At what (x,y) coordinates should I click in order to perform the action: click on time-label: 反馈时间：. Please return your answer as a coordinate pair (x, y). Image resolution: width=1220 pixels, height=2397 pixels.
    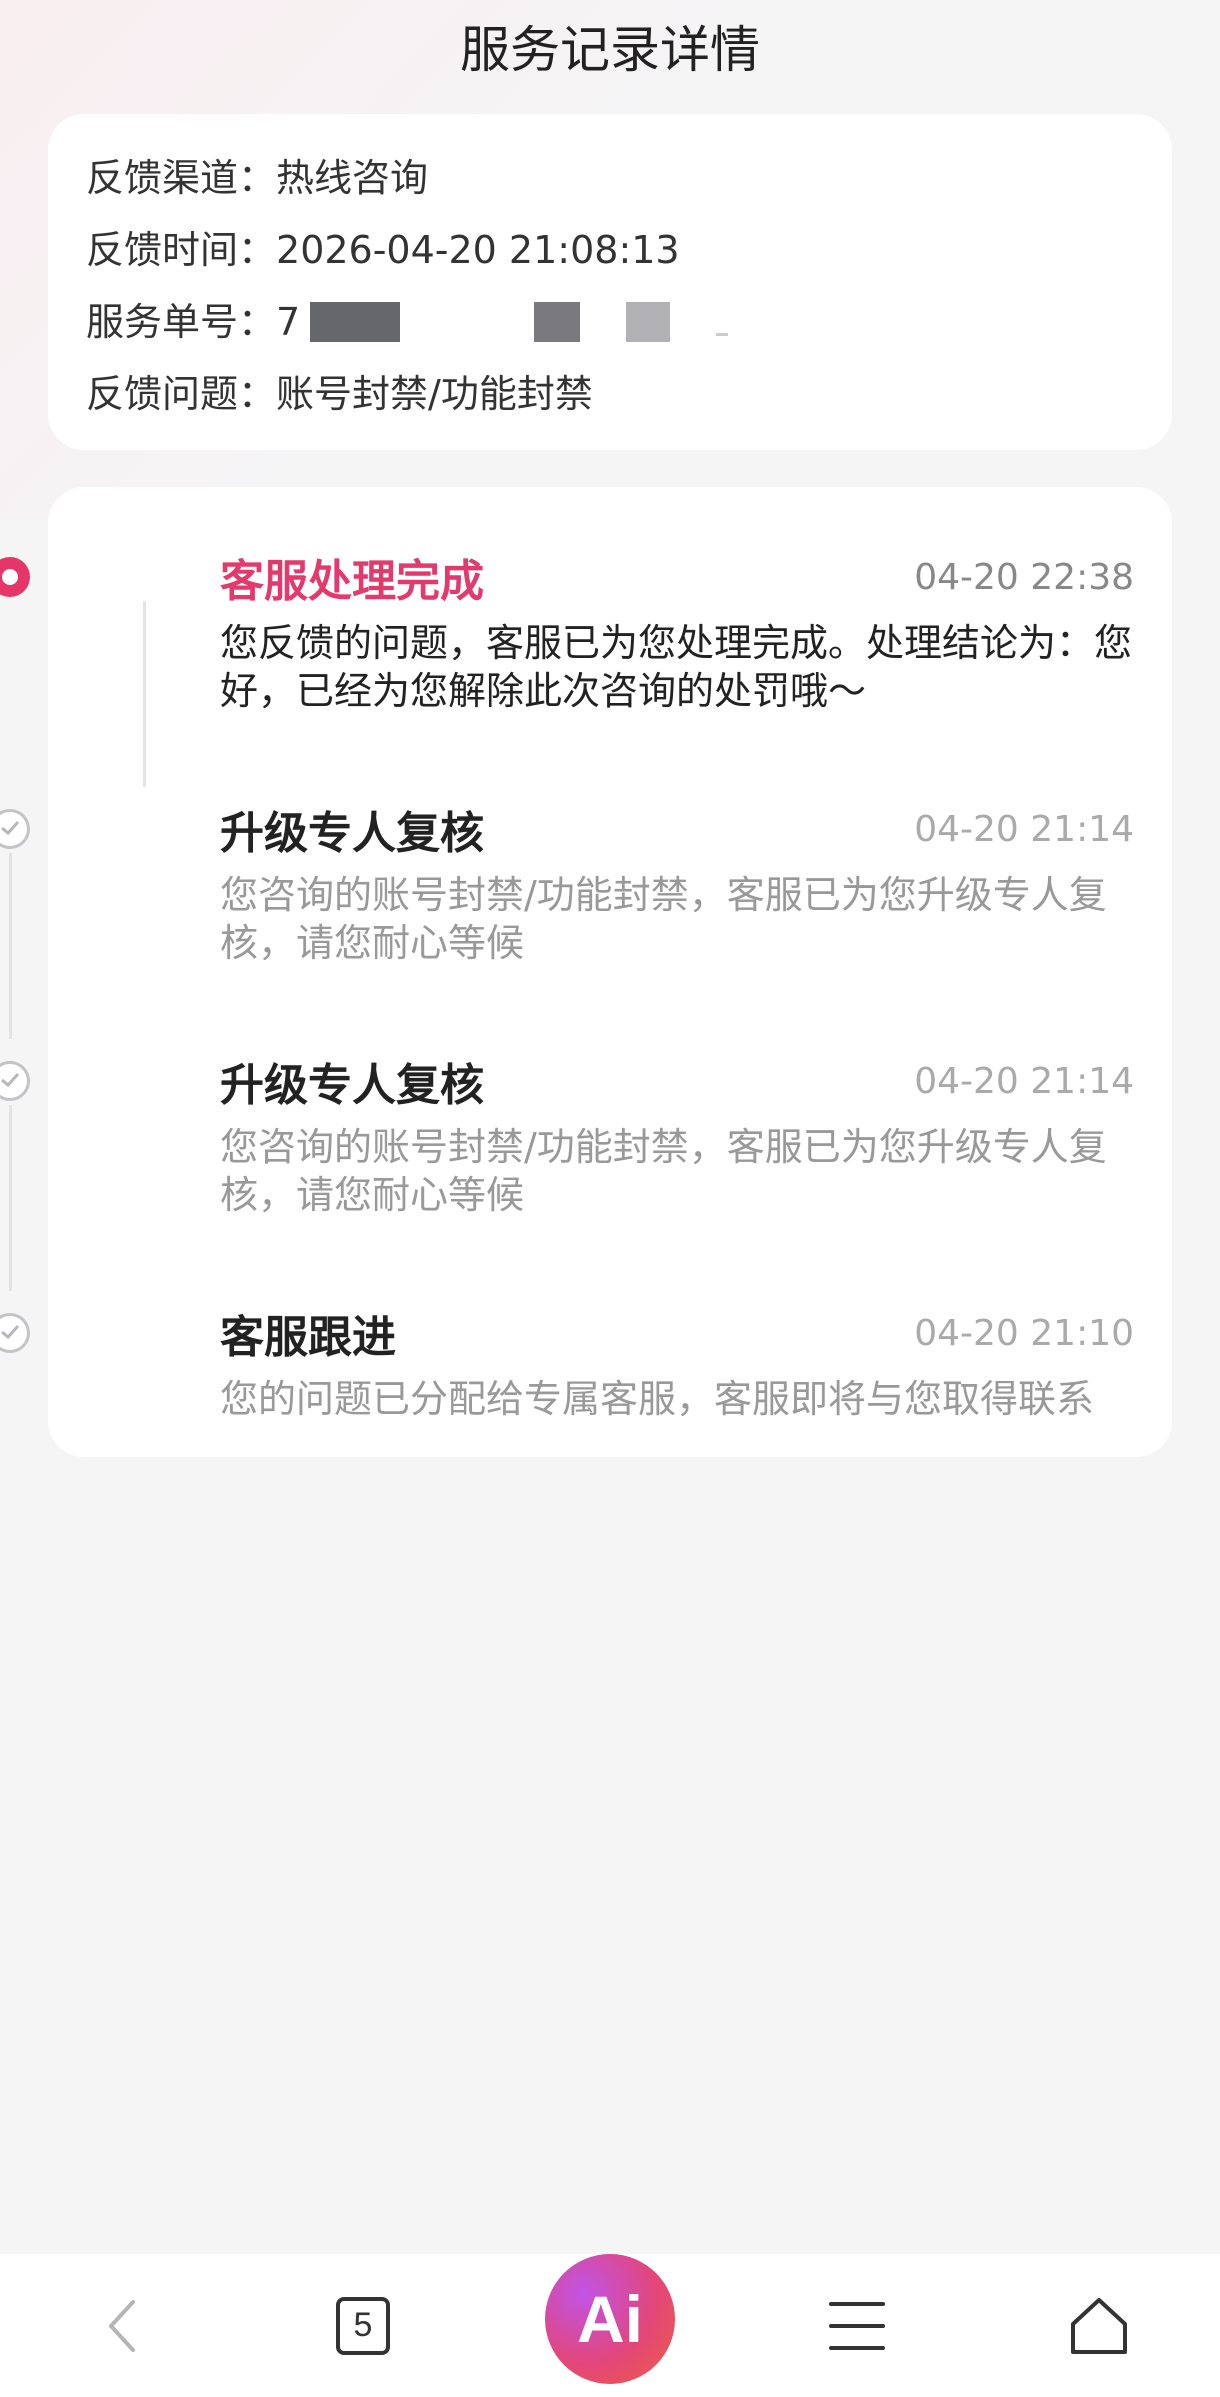
    Looking at the image, I should click on (181, 250).